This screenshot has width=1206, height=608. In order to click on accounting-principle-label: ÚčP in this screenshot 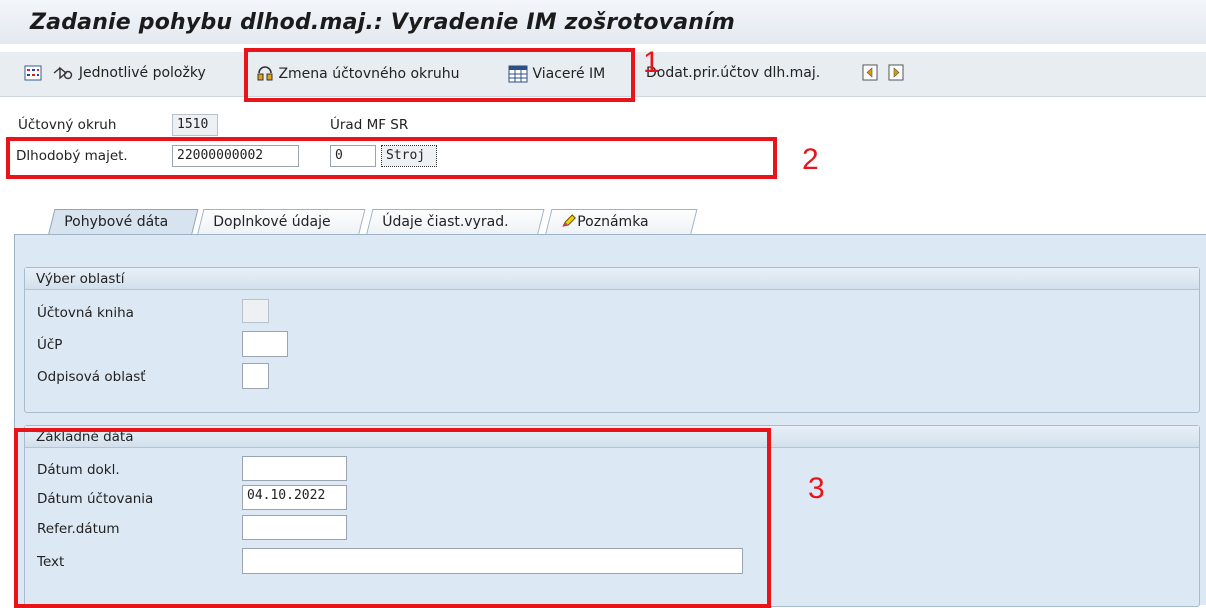, I will do `click(50, 345)`.